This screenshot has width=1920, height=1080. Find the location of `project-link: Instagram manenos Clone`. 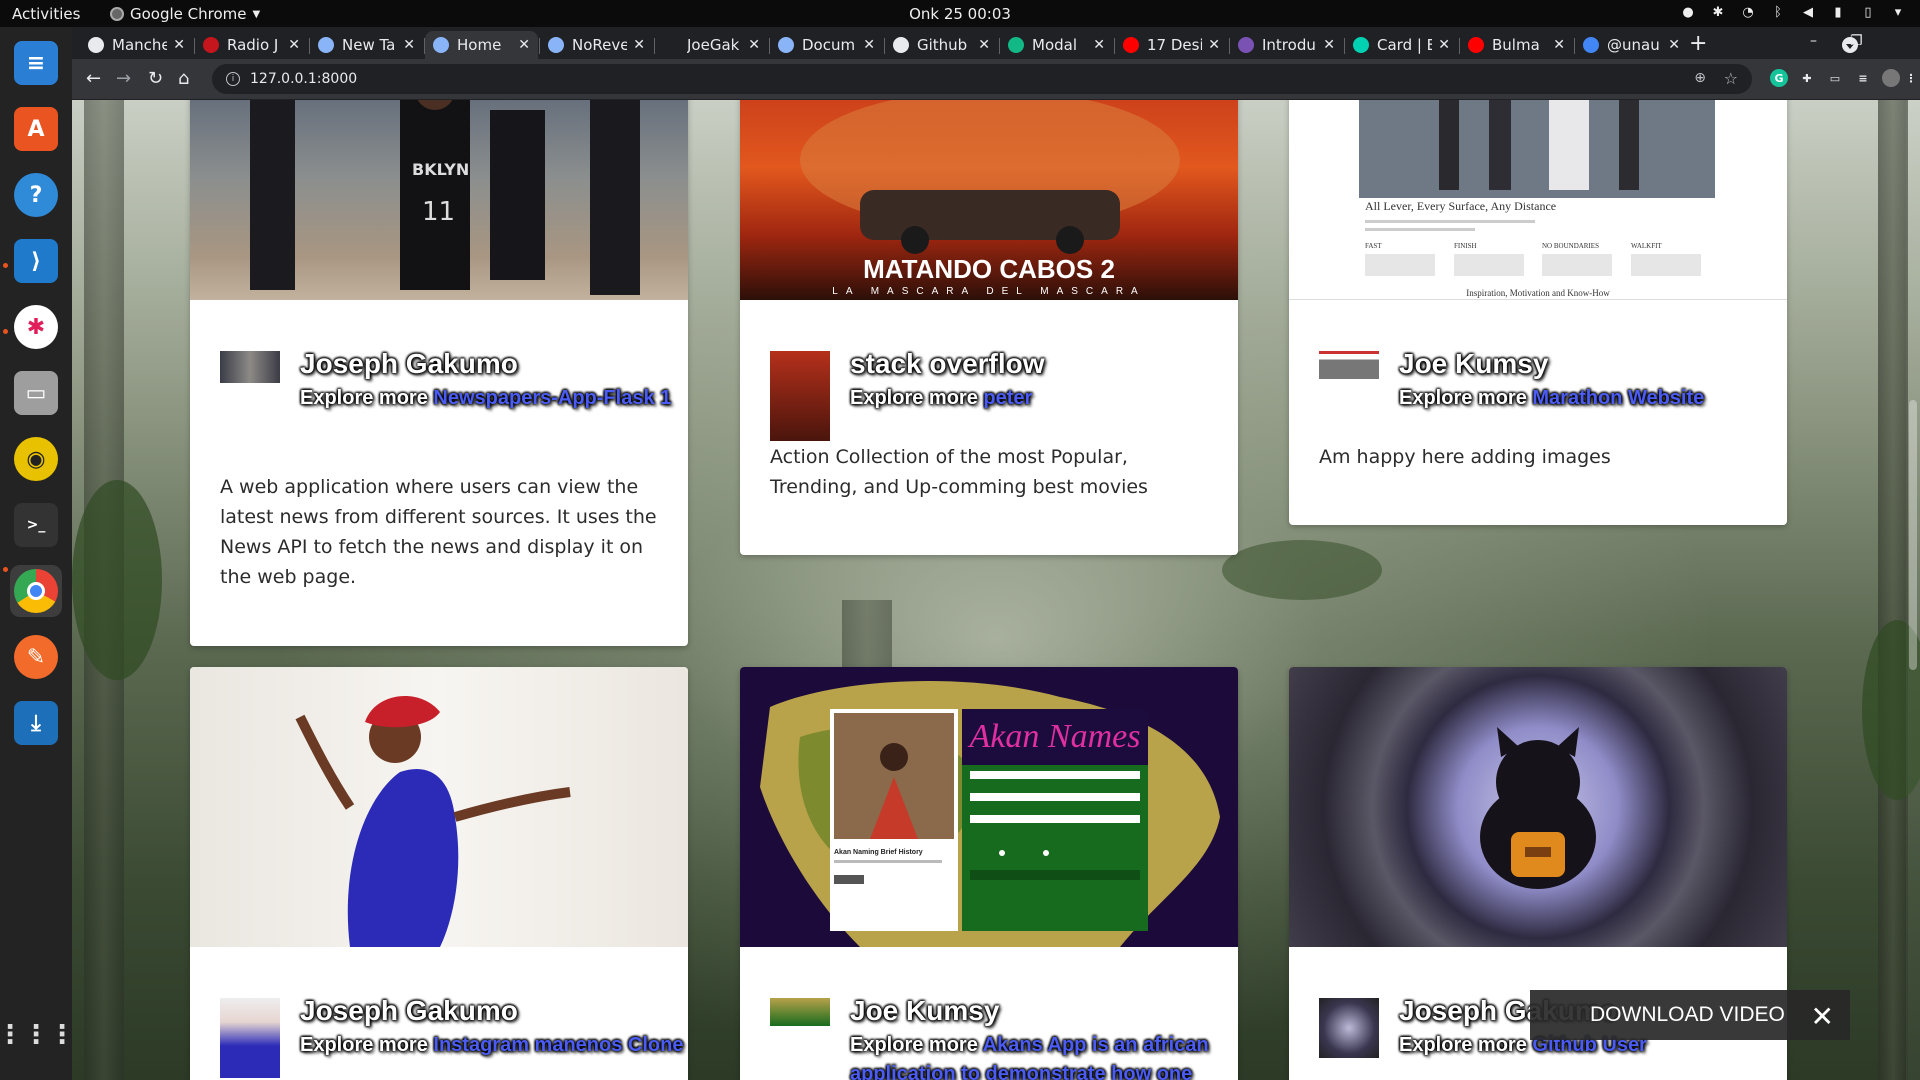

project-link: Instagram manenos Clone is located at coordinates (558, 1045).